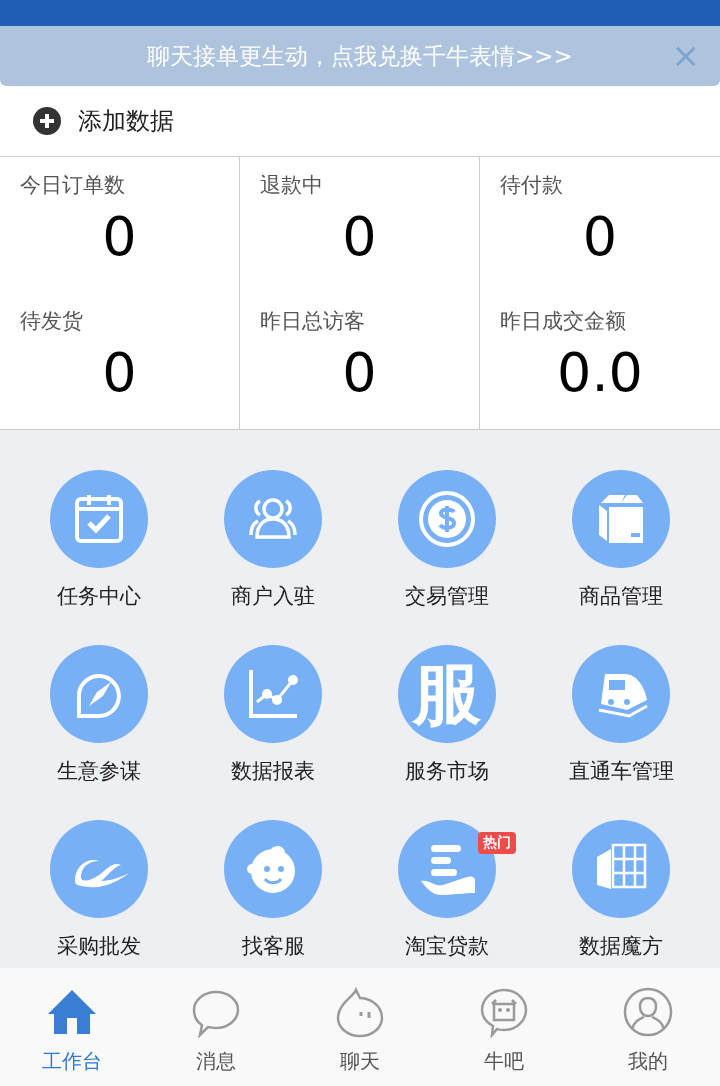  Describe the element at coordinates (504, 1012) in the screenshot. I see `cow-bubble-icon` at that location.